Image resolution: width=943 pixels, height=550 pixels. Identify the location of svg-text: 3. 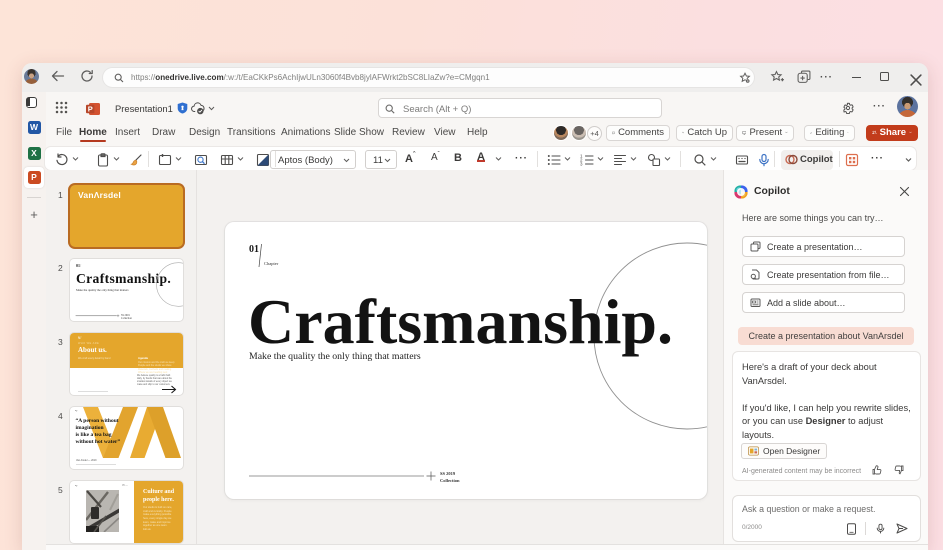
(581, 163).